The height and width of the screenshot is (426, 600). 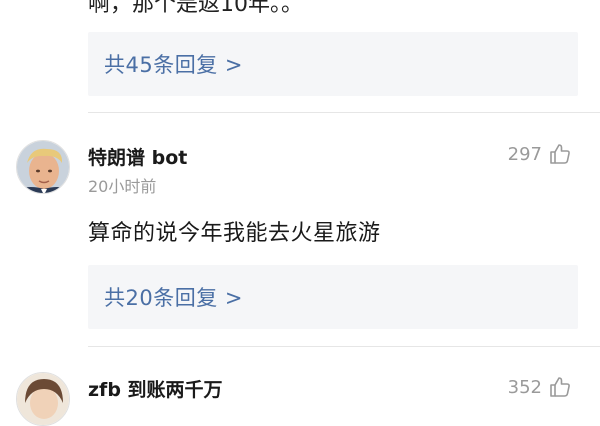 What do you see at coordinates (524, 387) in the screenshot?
I see `like-count: 352` at bounding box center [524, 387].